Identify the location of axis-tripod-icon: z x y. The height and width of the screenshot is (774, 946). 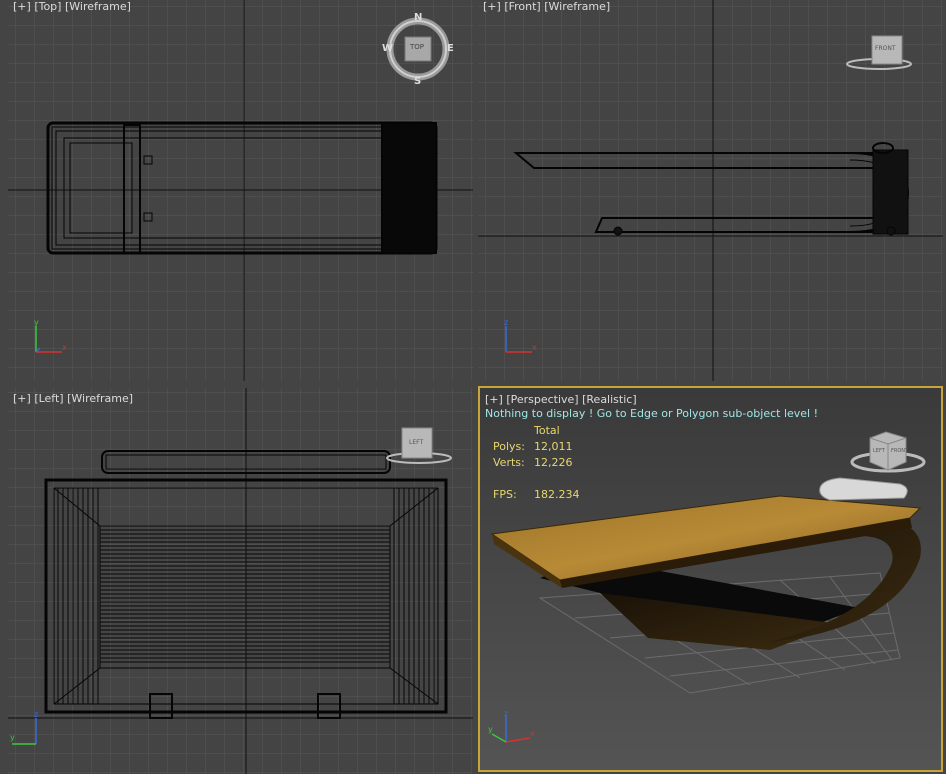
(511, 726).